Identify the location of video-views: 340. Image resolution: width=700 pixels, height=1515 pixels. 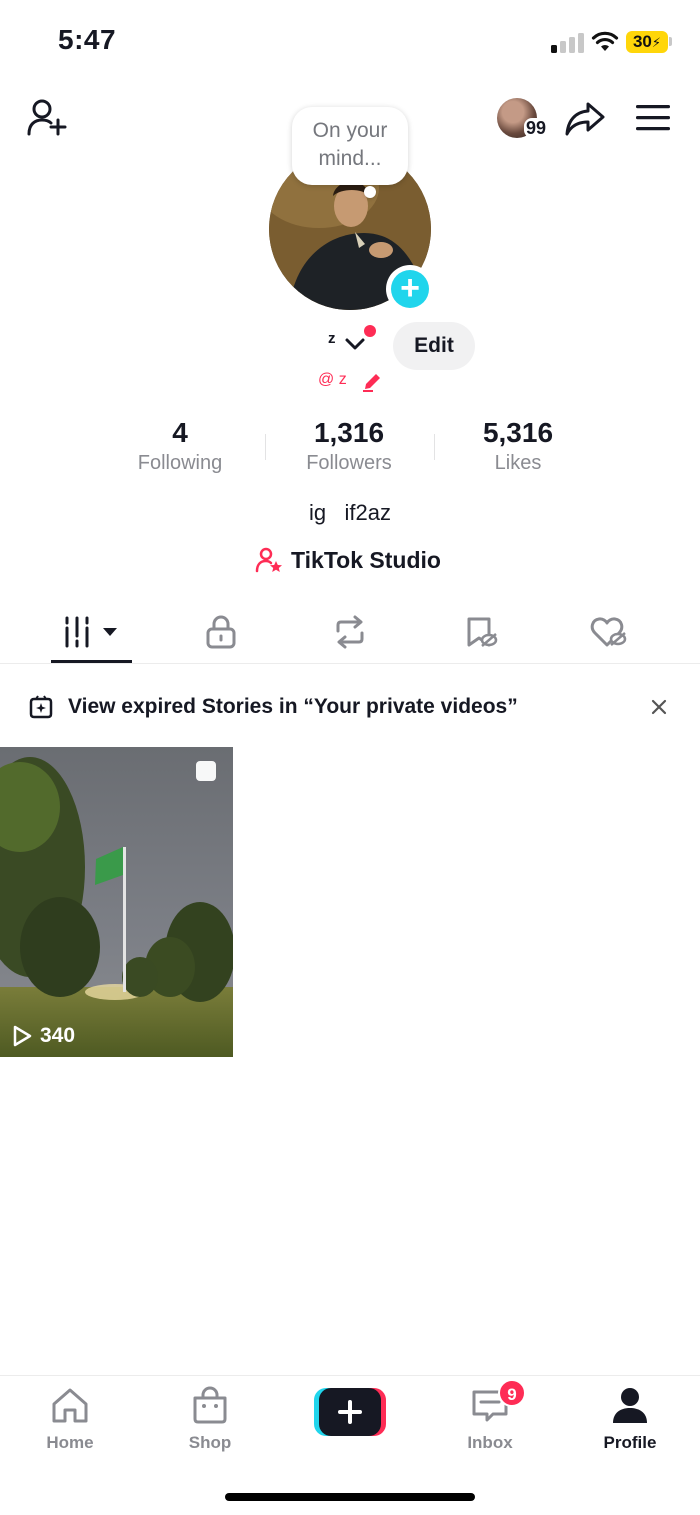
(43, 1036).